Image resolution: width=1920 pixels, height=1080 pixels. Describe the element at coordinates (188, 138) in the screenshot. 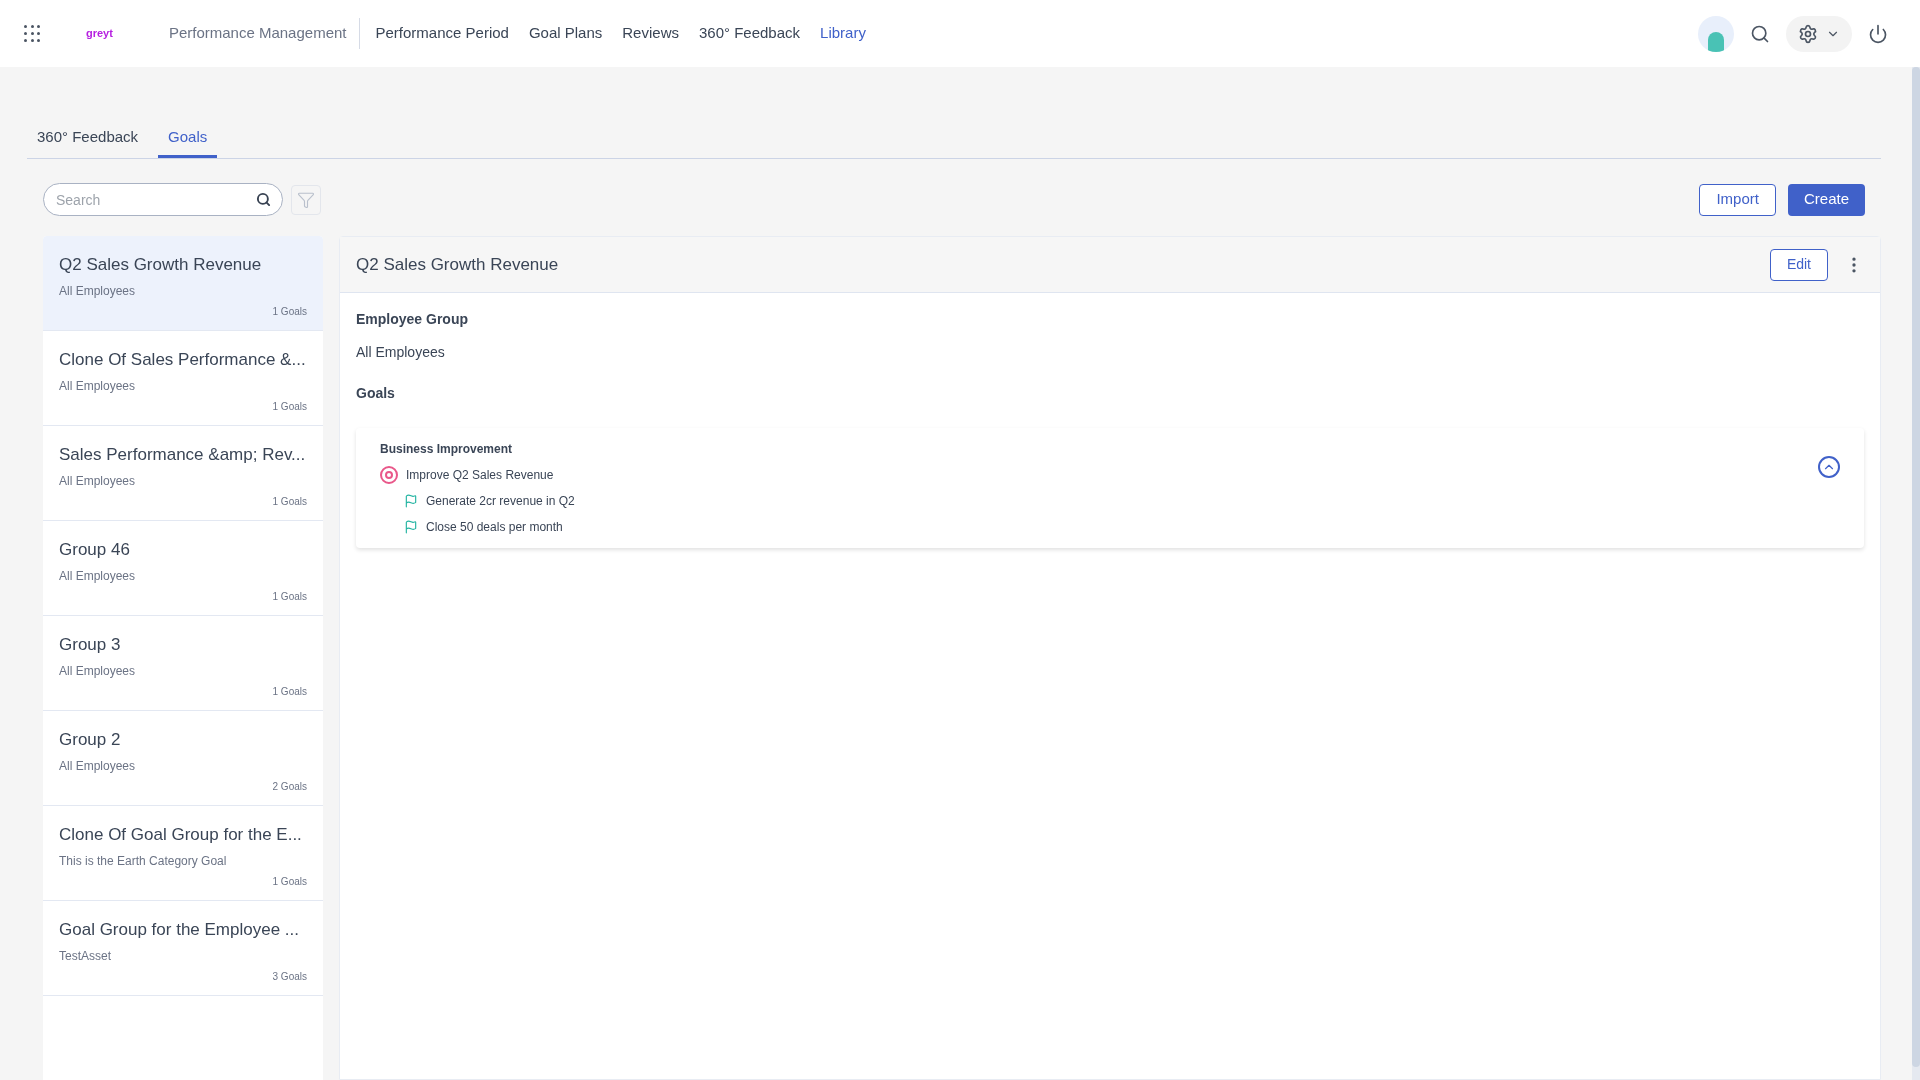

I see `tab: Goals` at that location.